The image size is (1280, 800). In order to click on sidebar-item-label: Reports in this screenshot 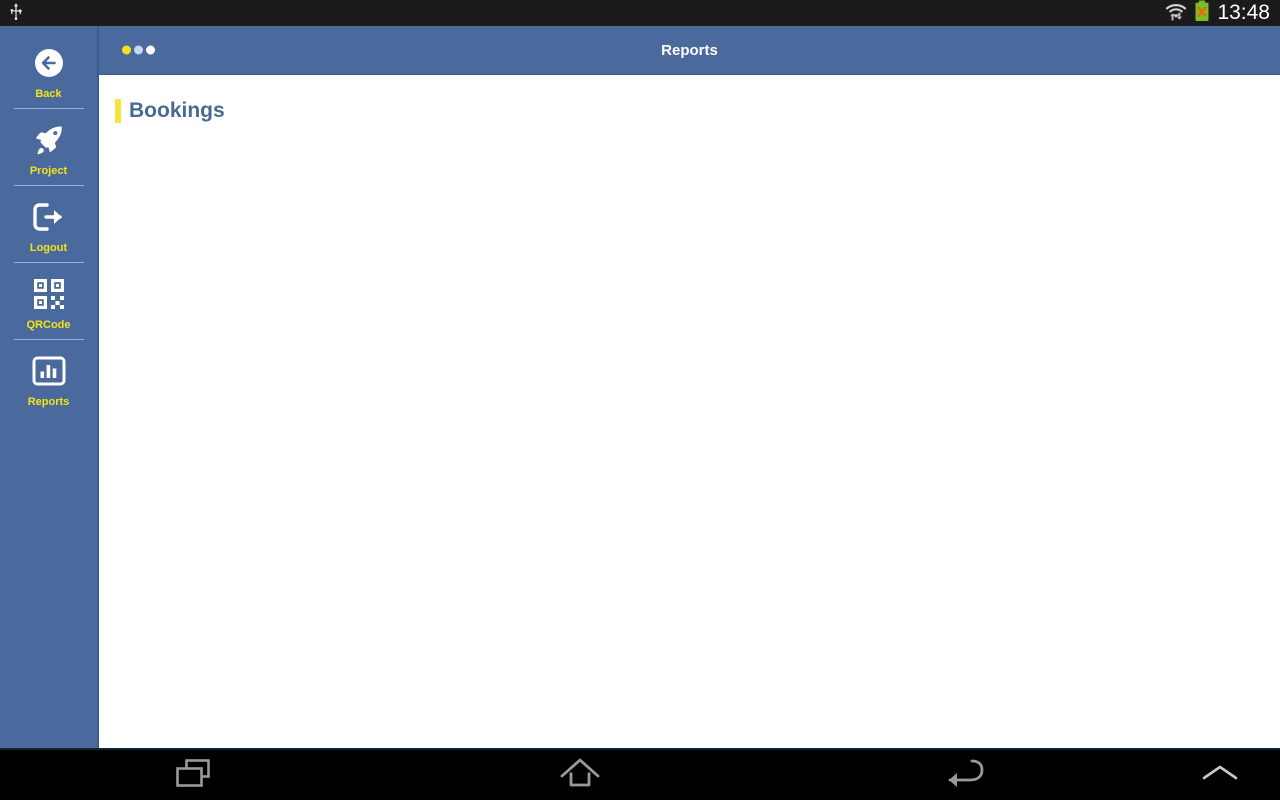, I will do `click(48, 402)`.